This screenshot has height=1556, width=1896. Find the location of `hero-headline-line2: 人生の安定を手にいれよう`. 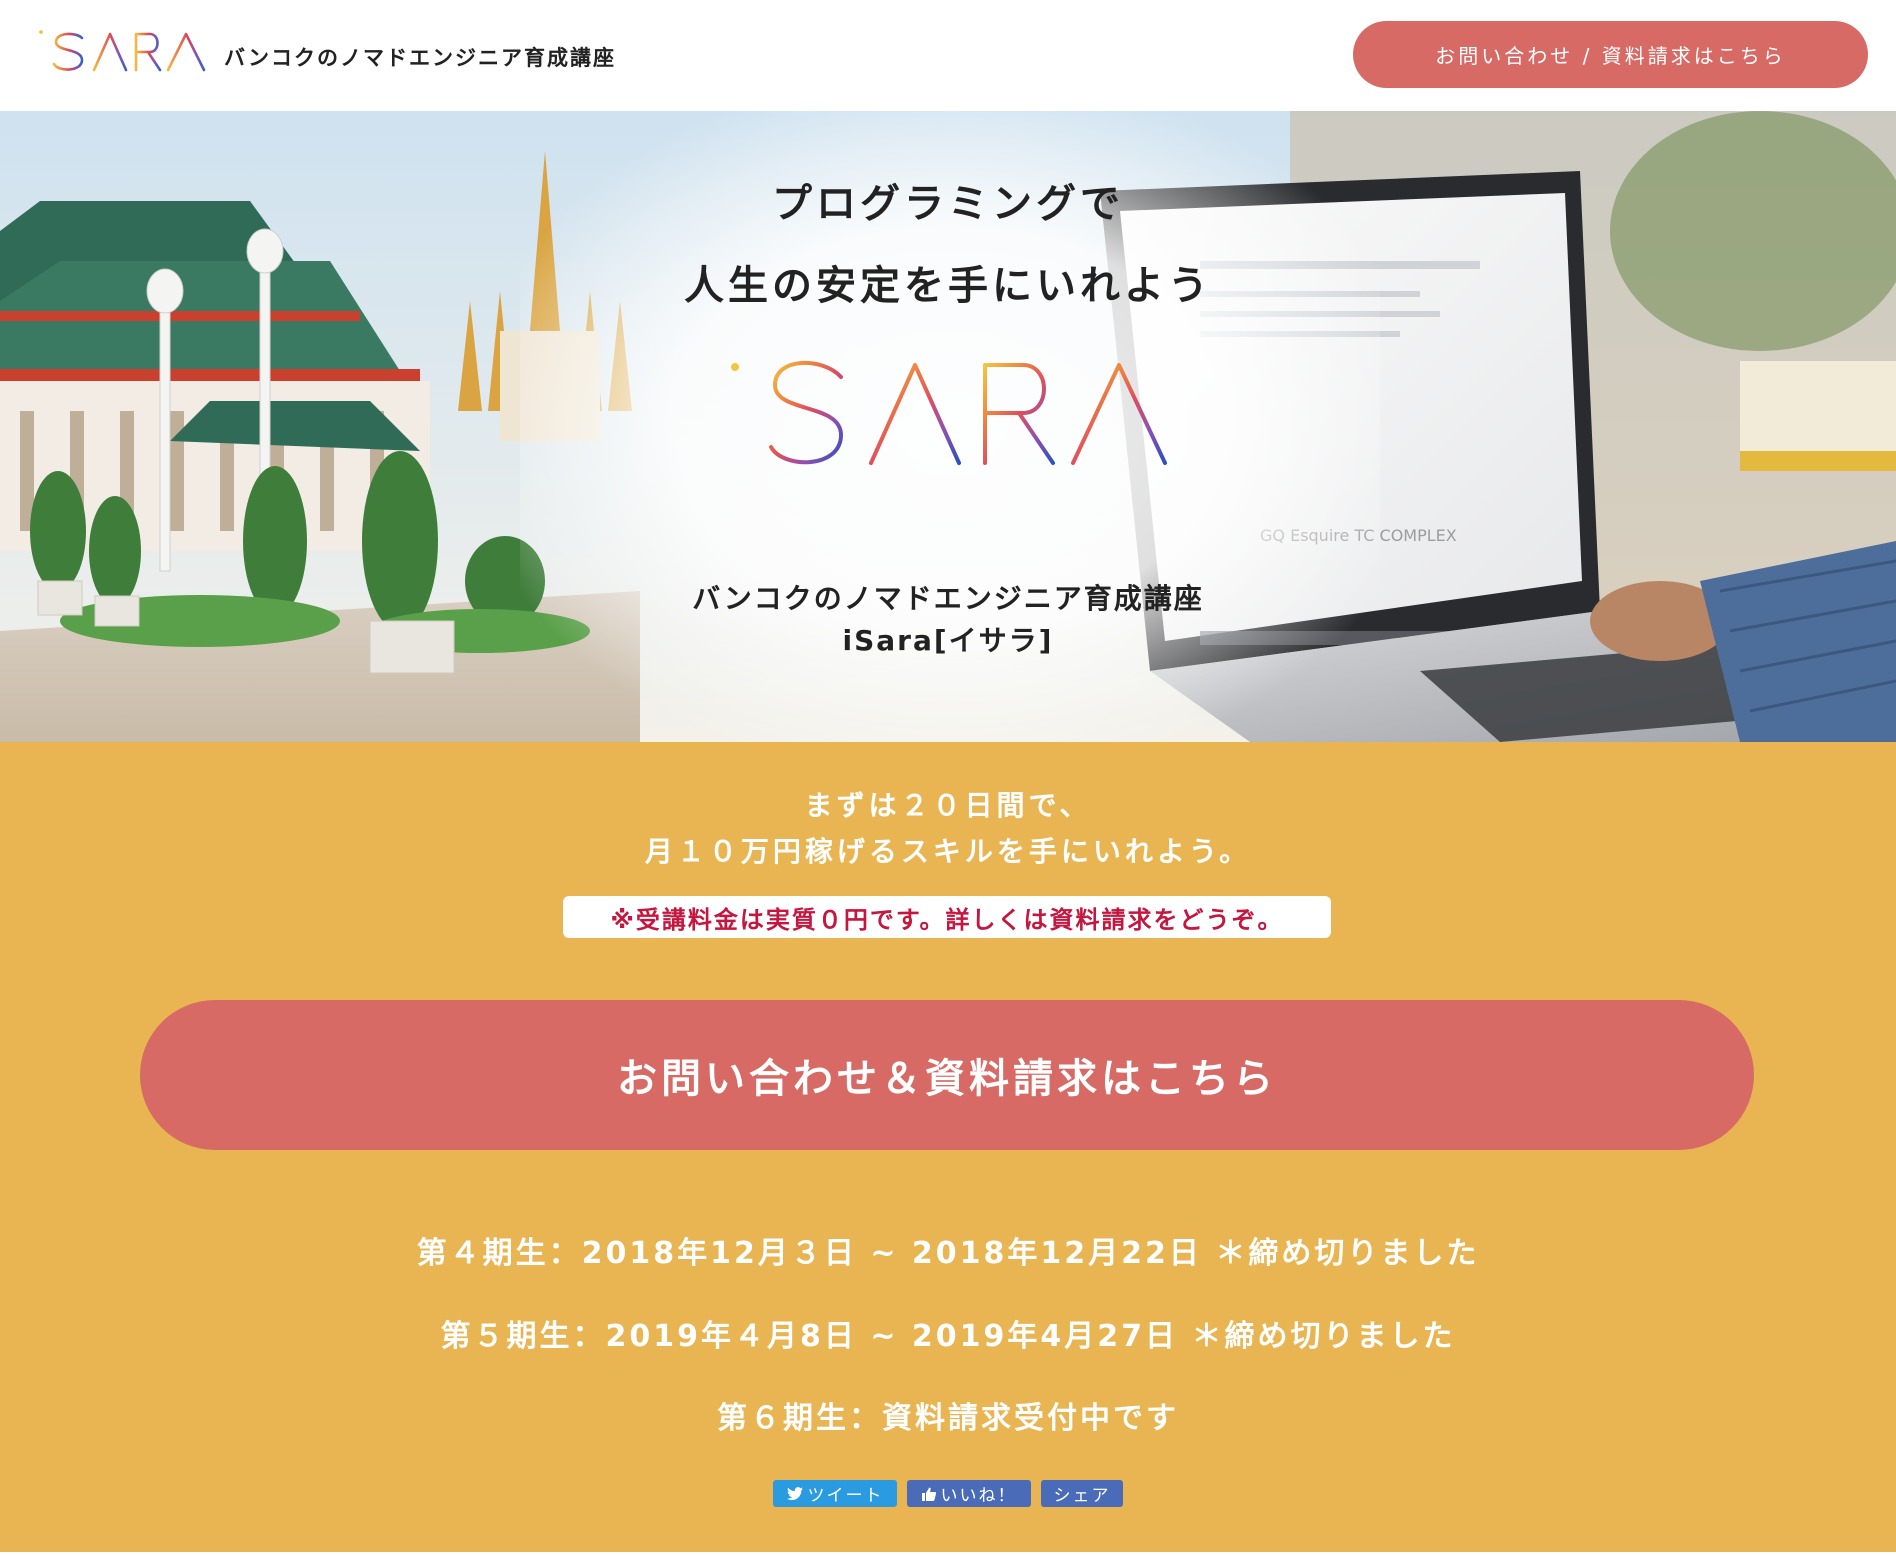

hero-headline-line2: 人生の安定を手にいれよう is located at coordinates (948, 286).